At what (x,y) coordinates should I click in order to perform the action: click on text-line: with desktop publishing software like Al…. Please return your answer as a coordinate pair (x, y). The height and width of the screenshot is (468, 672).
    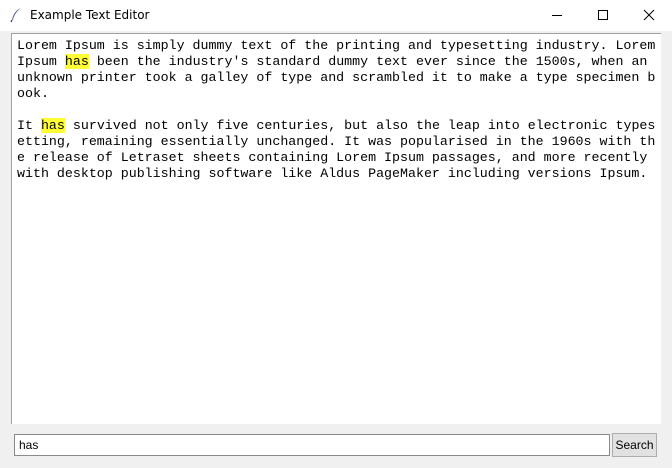
    Looking at the image, I should click on (339, 174).